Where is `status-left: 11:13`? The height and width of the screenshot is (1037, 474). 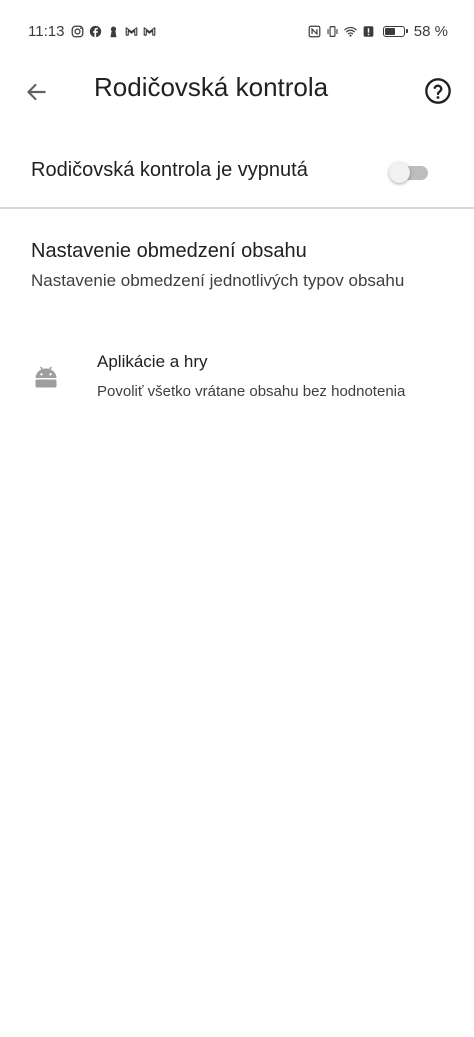 status-left: 11:13 is located at coordinates (92, 31).